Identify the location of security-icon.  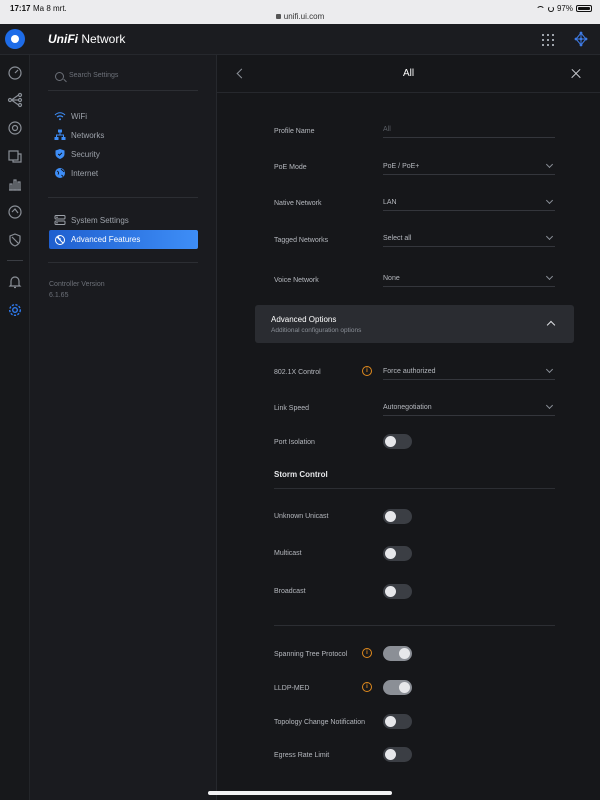
(60, 154).